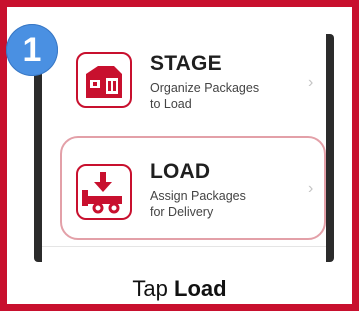  What do you see at coordinates (153, 288) in the screenshot?
I see `caption-prefix: Tap` at bounding box center [153, 288].